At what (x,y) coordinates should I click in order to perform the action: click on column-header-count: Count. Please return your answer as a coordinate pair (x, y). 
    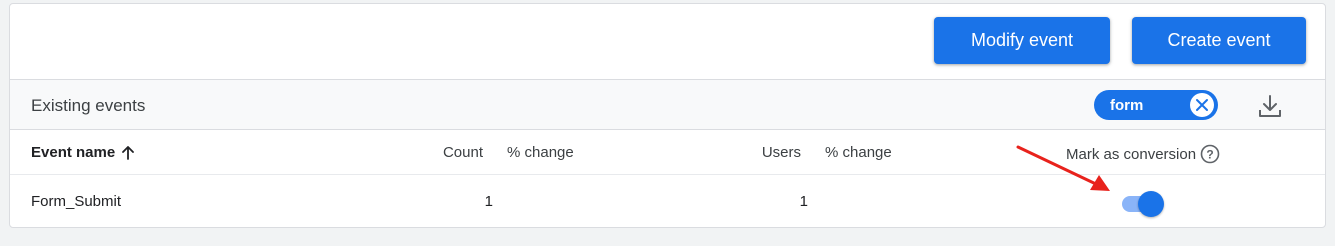
    Looking at the image, I should click on (463, 152).